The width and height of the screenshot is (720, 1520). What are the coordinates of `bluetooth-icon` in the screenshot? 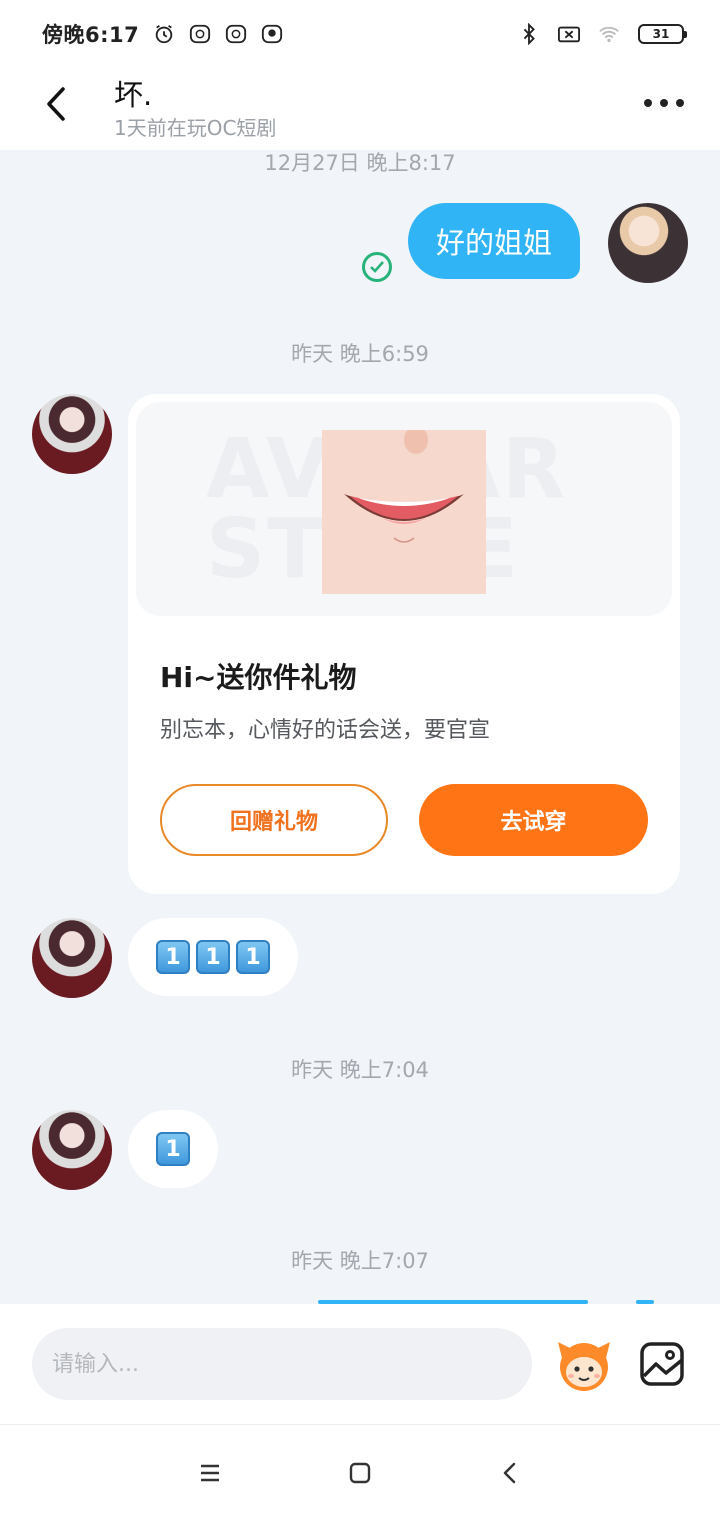 It's located at (529, 34).